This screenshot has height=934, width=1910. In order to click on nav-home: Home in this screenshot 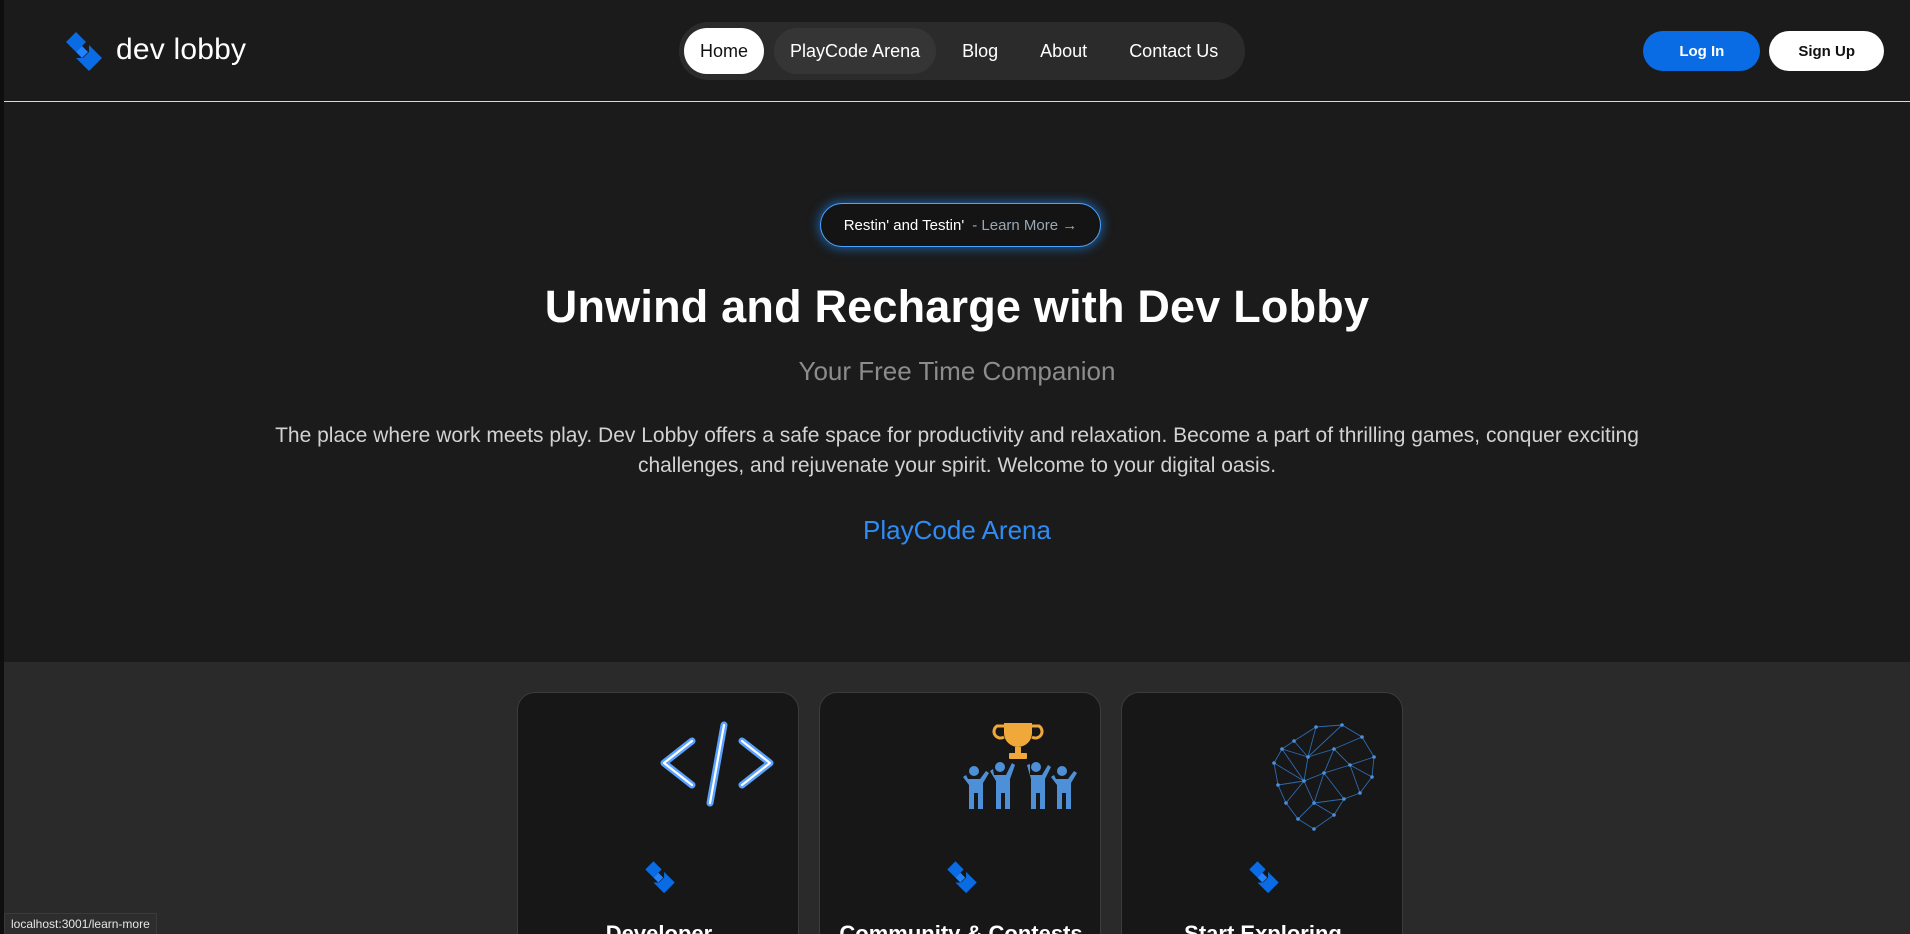, I will do `click(724, 51)`.